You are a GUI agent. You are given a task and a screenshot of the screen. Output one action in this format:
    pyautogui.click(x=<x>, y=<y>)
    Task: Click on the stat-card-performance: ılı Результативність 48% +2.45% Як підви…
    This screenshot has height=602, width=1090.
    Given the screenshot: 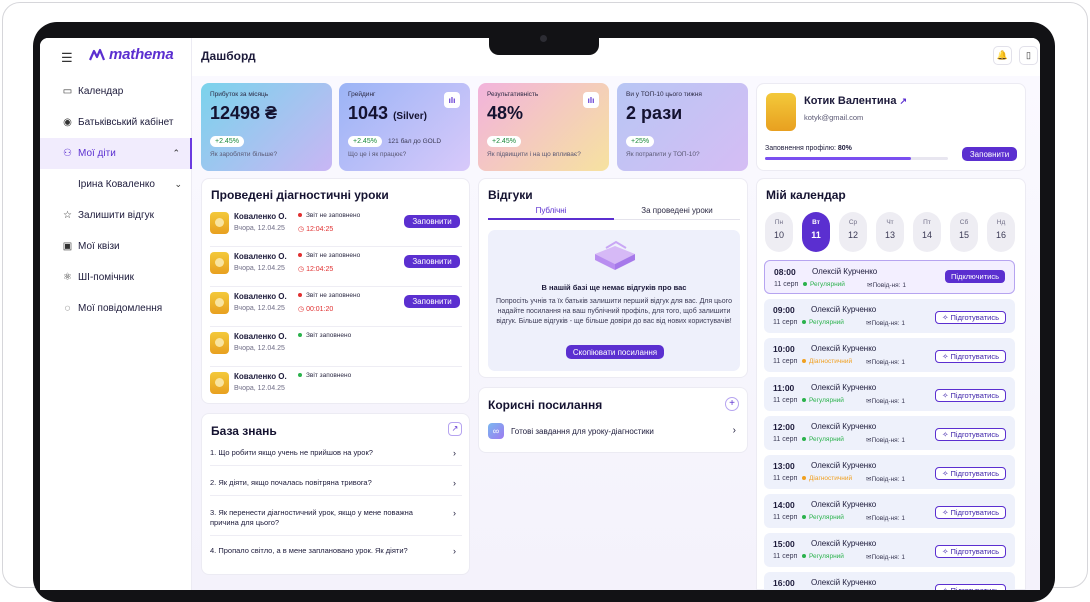 What is the action you would take?
    pyautogui.click(x=543, y=127)
    